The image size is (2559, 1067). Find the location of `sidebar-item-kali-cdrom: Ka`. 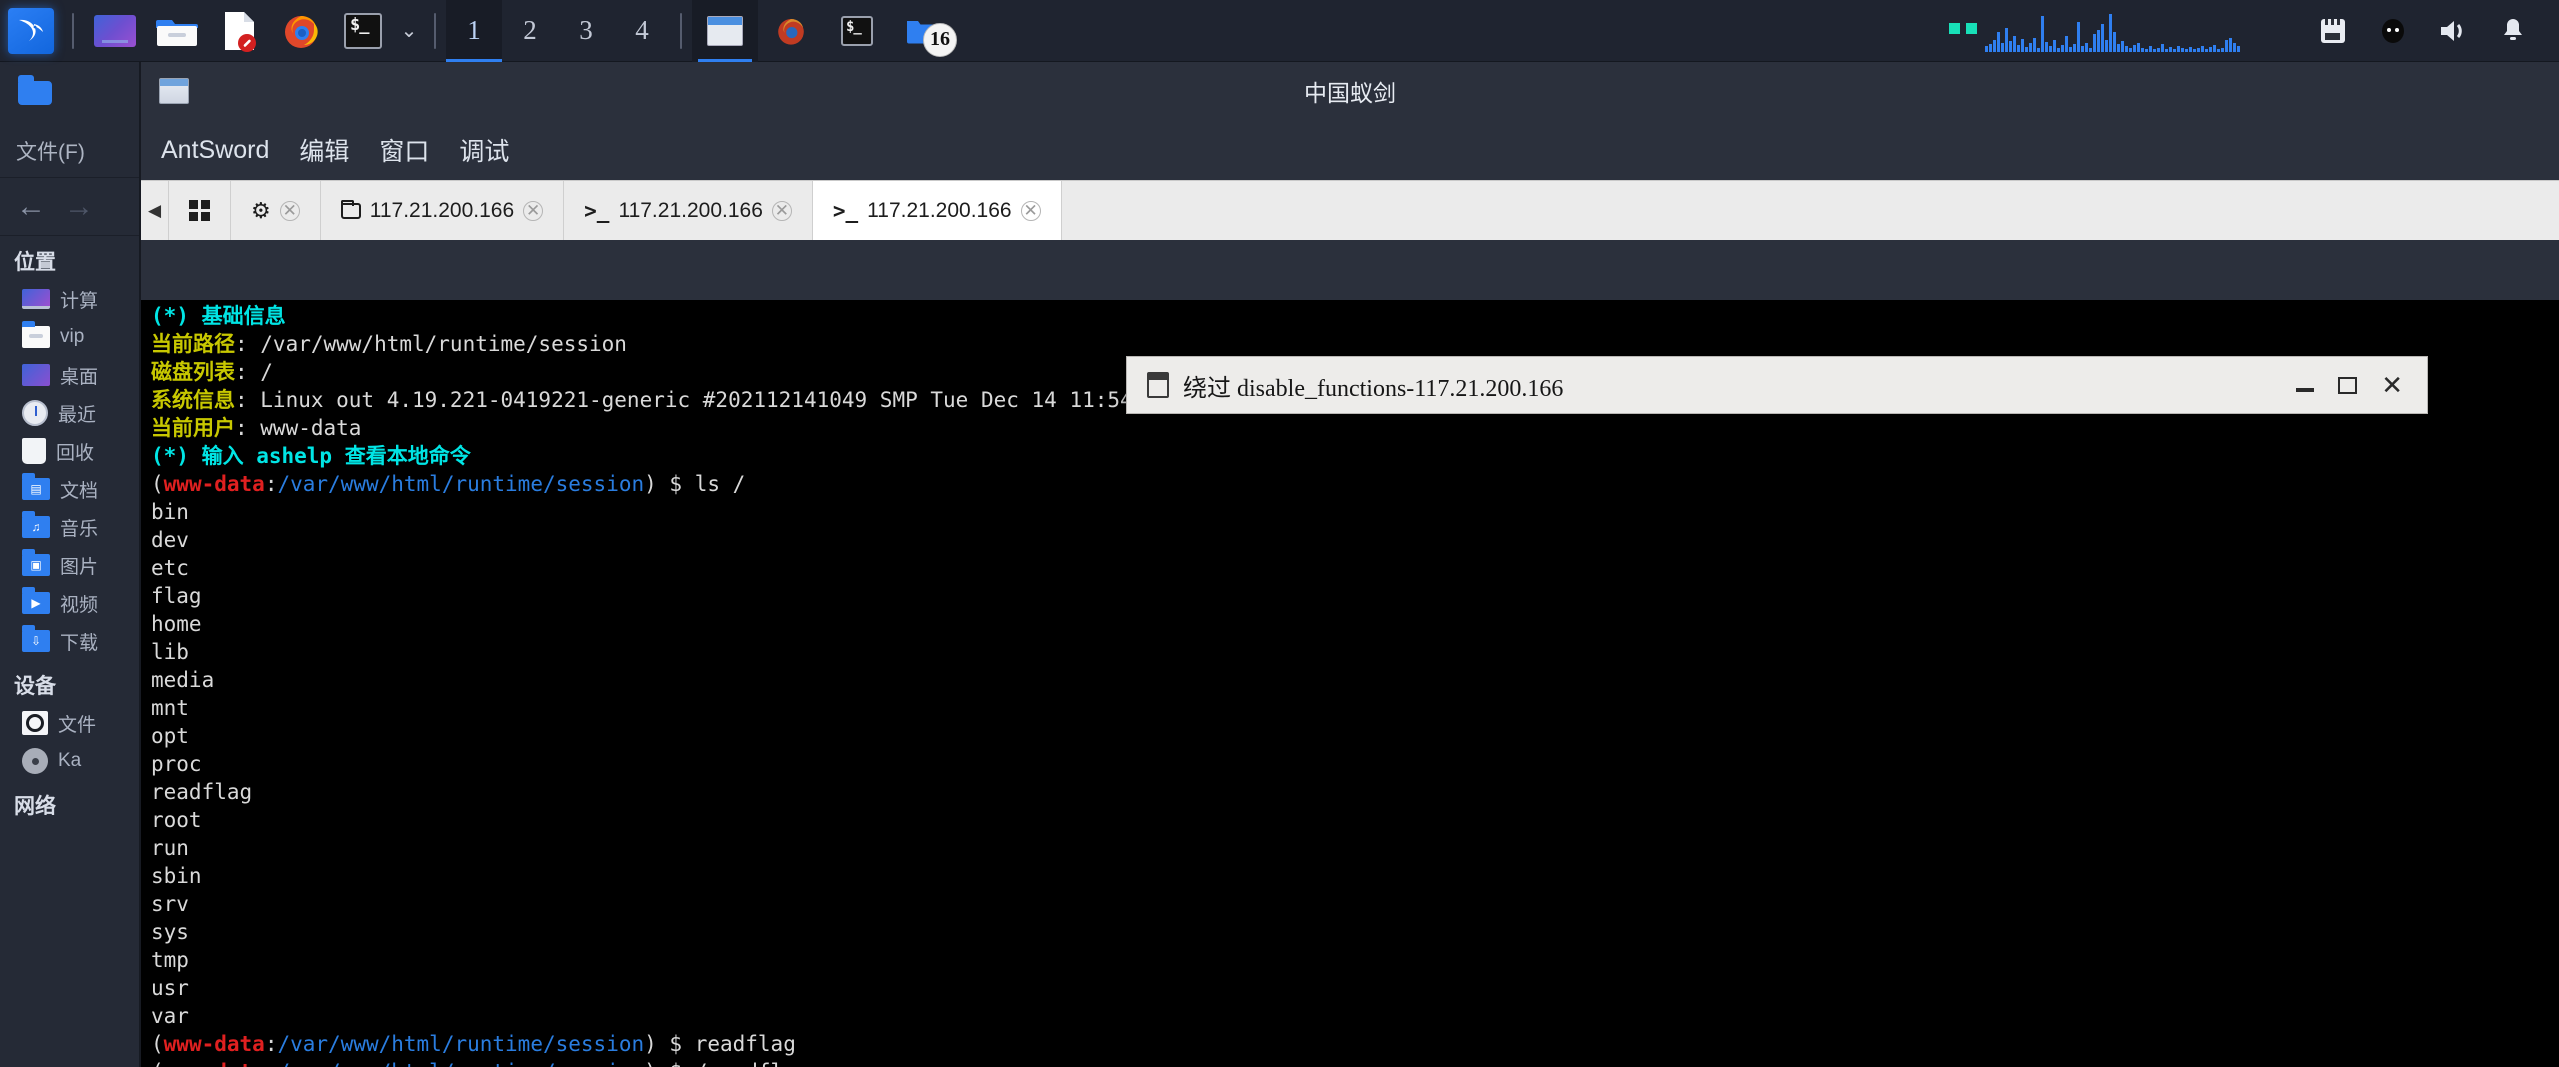

sidebar-item-kali-cdrom: Ka is located at coordinates (69, 761).